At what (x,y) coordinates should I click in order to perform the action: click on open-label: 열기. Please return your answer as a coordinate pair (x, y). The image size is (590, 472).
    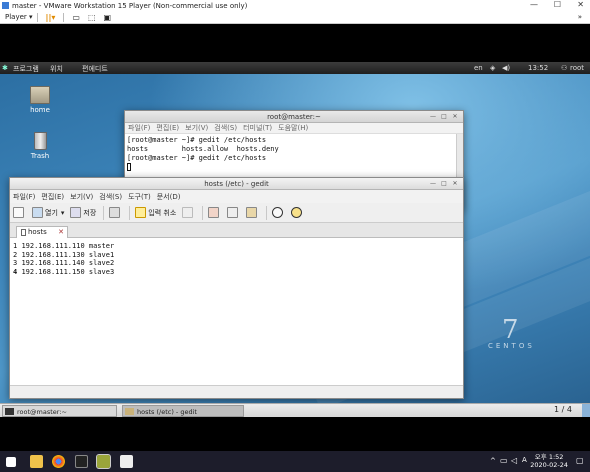
    Looking at the image, I should click on (51, 212).